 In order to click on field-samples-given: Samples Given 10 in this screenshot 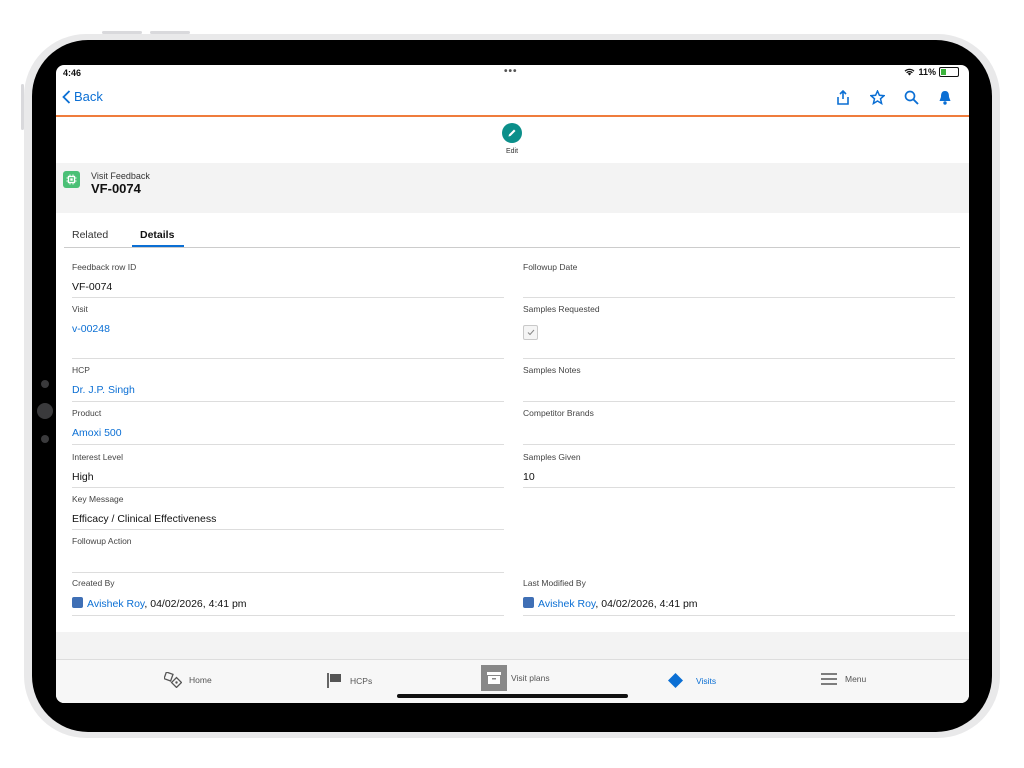, I will do `click(739, 470)`.